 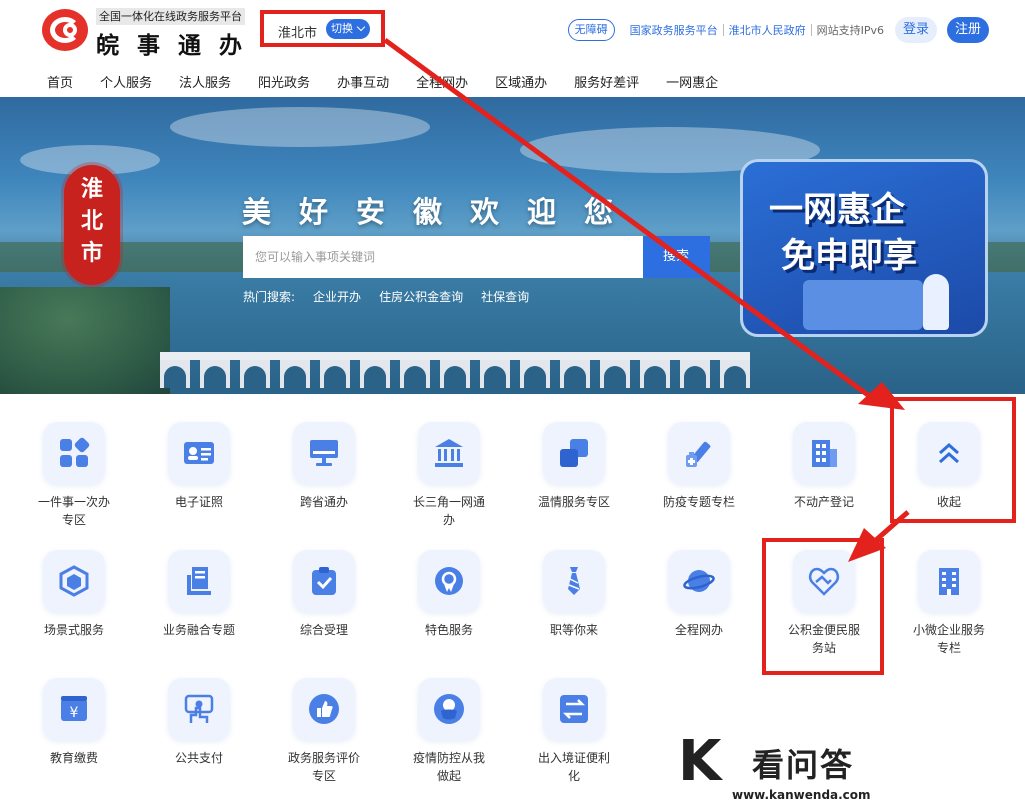 I want to click on site-logo-icon, so click(x=65, y=30).